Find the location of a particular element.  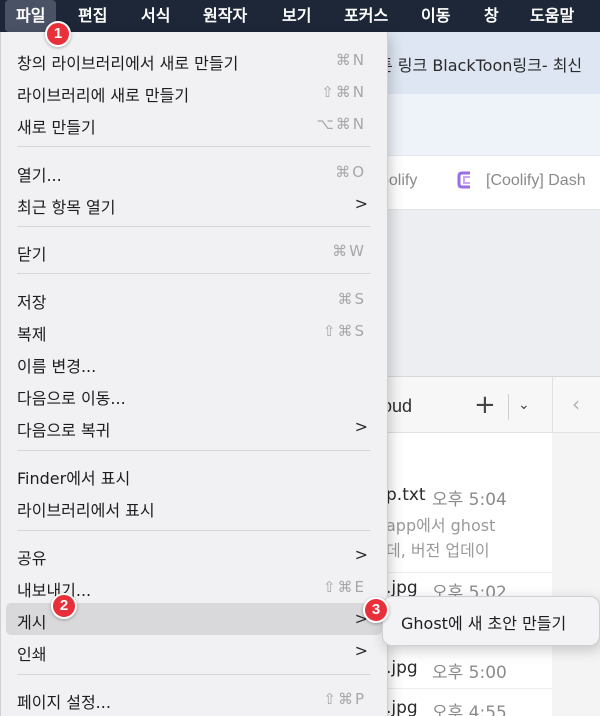

menu-item-label: 저장 is located at coordinates (32, 302).